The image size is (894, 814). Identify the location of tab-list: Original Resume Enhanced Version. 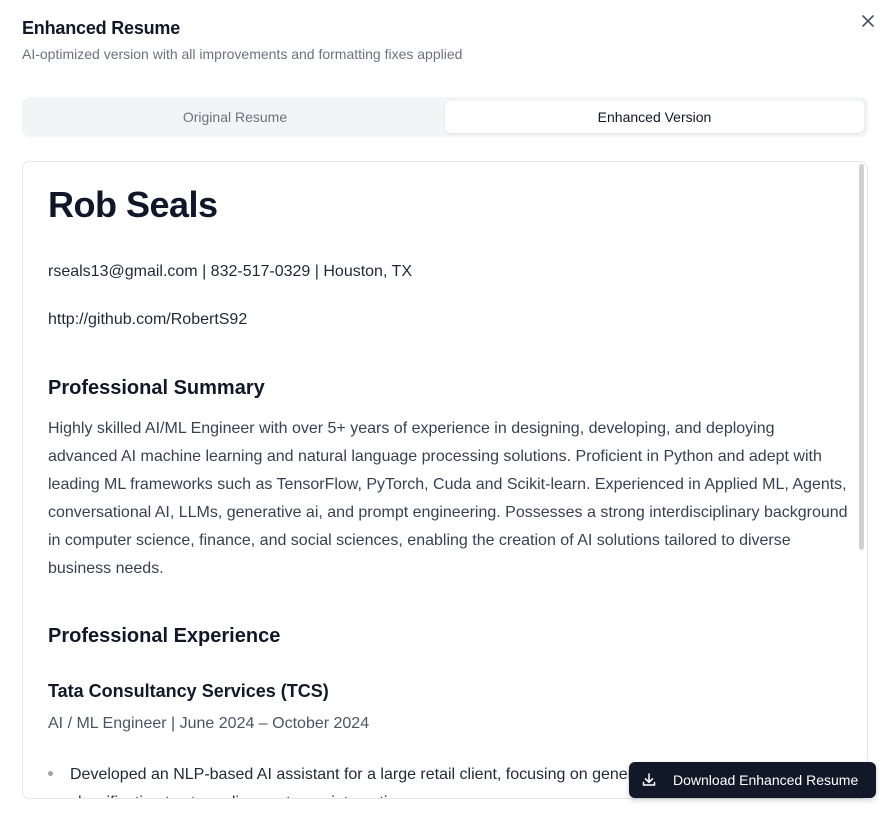
(445, 117).